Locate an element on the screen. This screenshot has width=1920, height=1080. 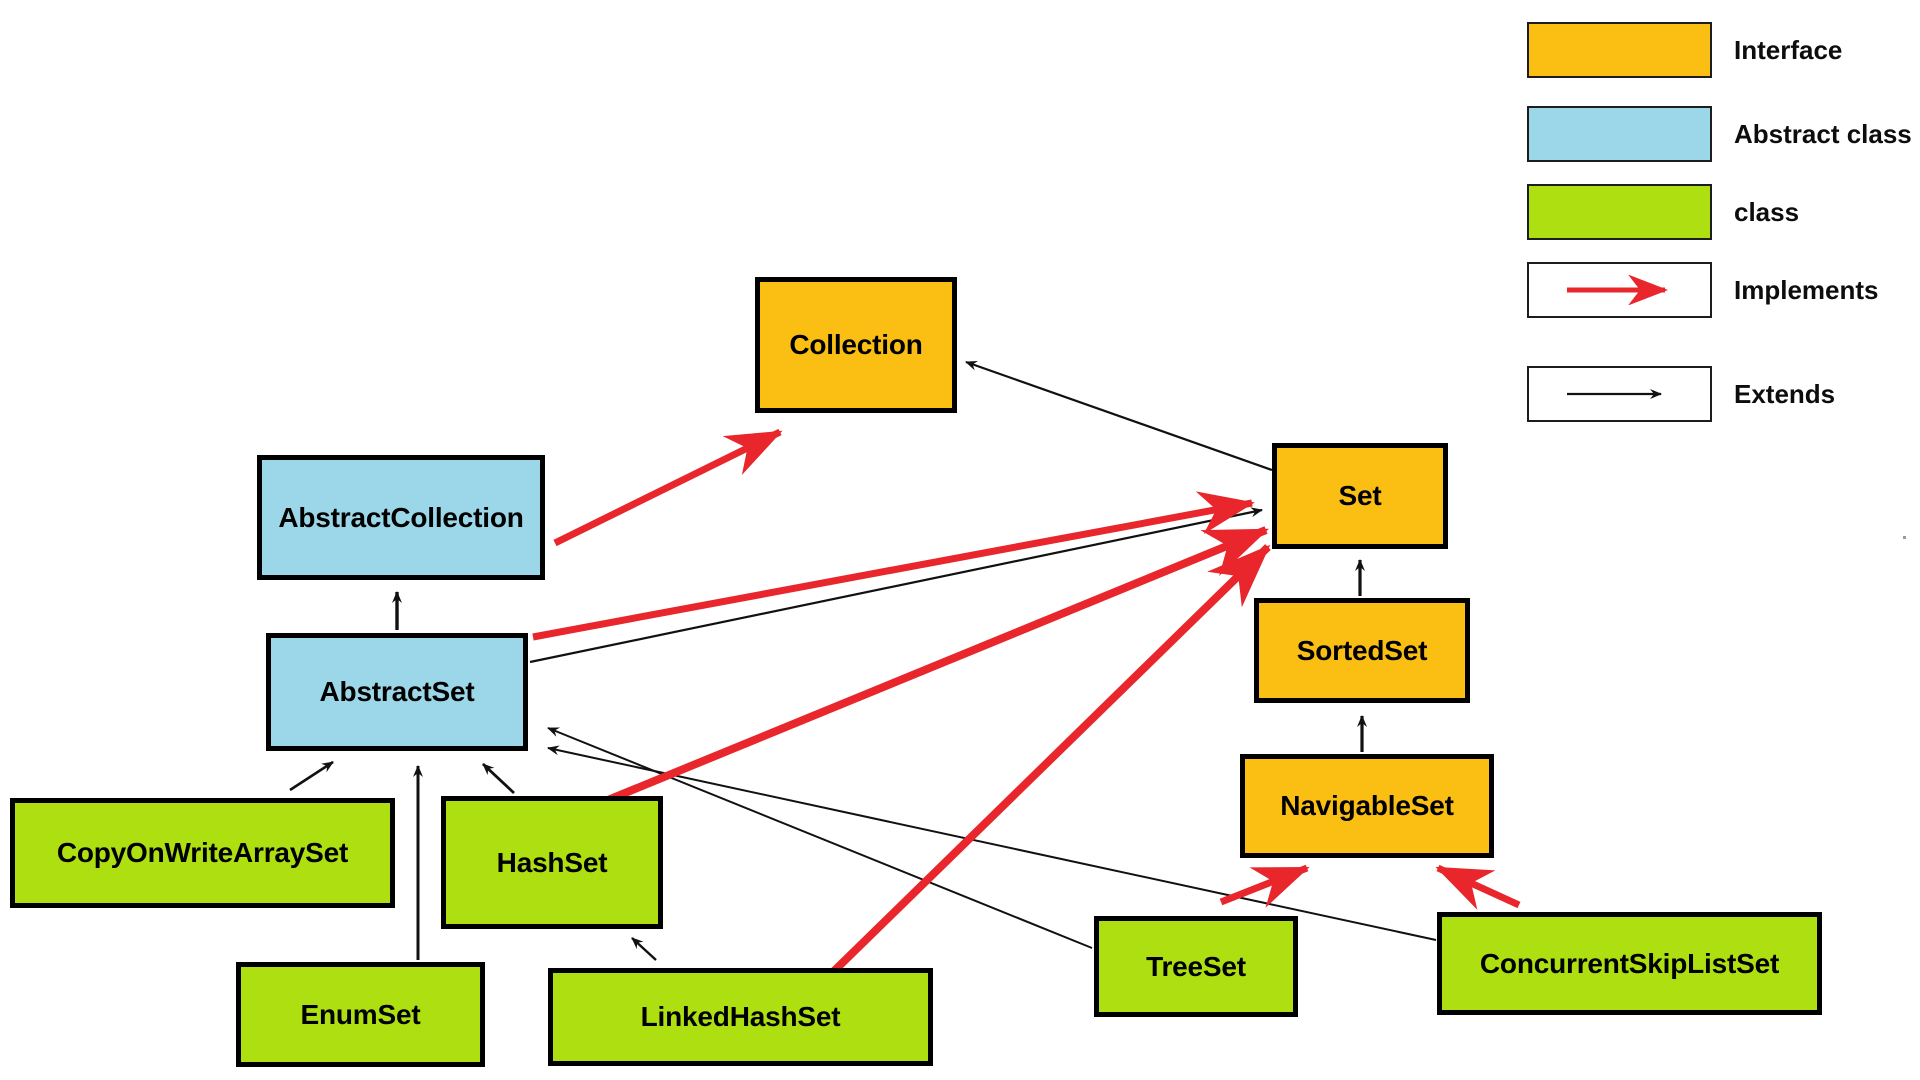
edge-linkedhashset-implements-set is located at coordinates (1050, 759).